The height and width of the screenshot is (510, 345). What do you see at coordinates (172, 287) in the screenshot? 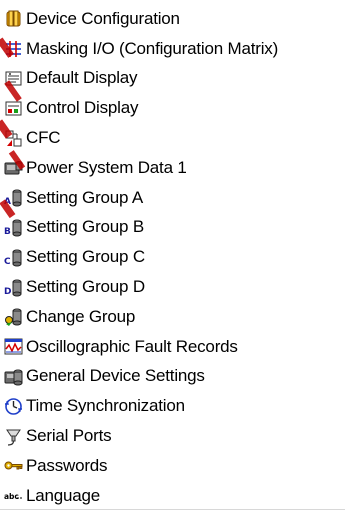
I see `tree-item-setting-group-d: D Setting Group D` at bounding box center [172, 287].